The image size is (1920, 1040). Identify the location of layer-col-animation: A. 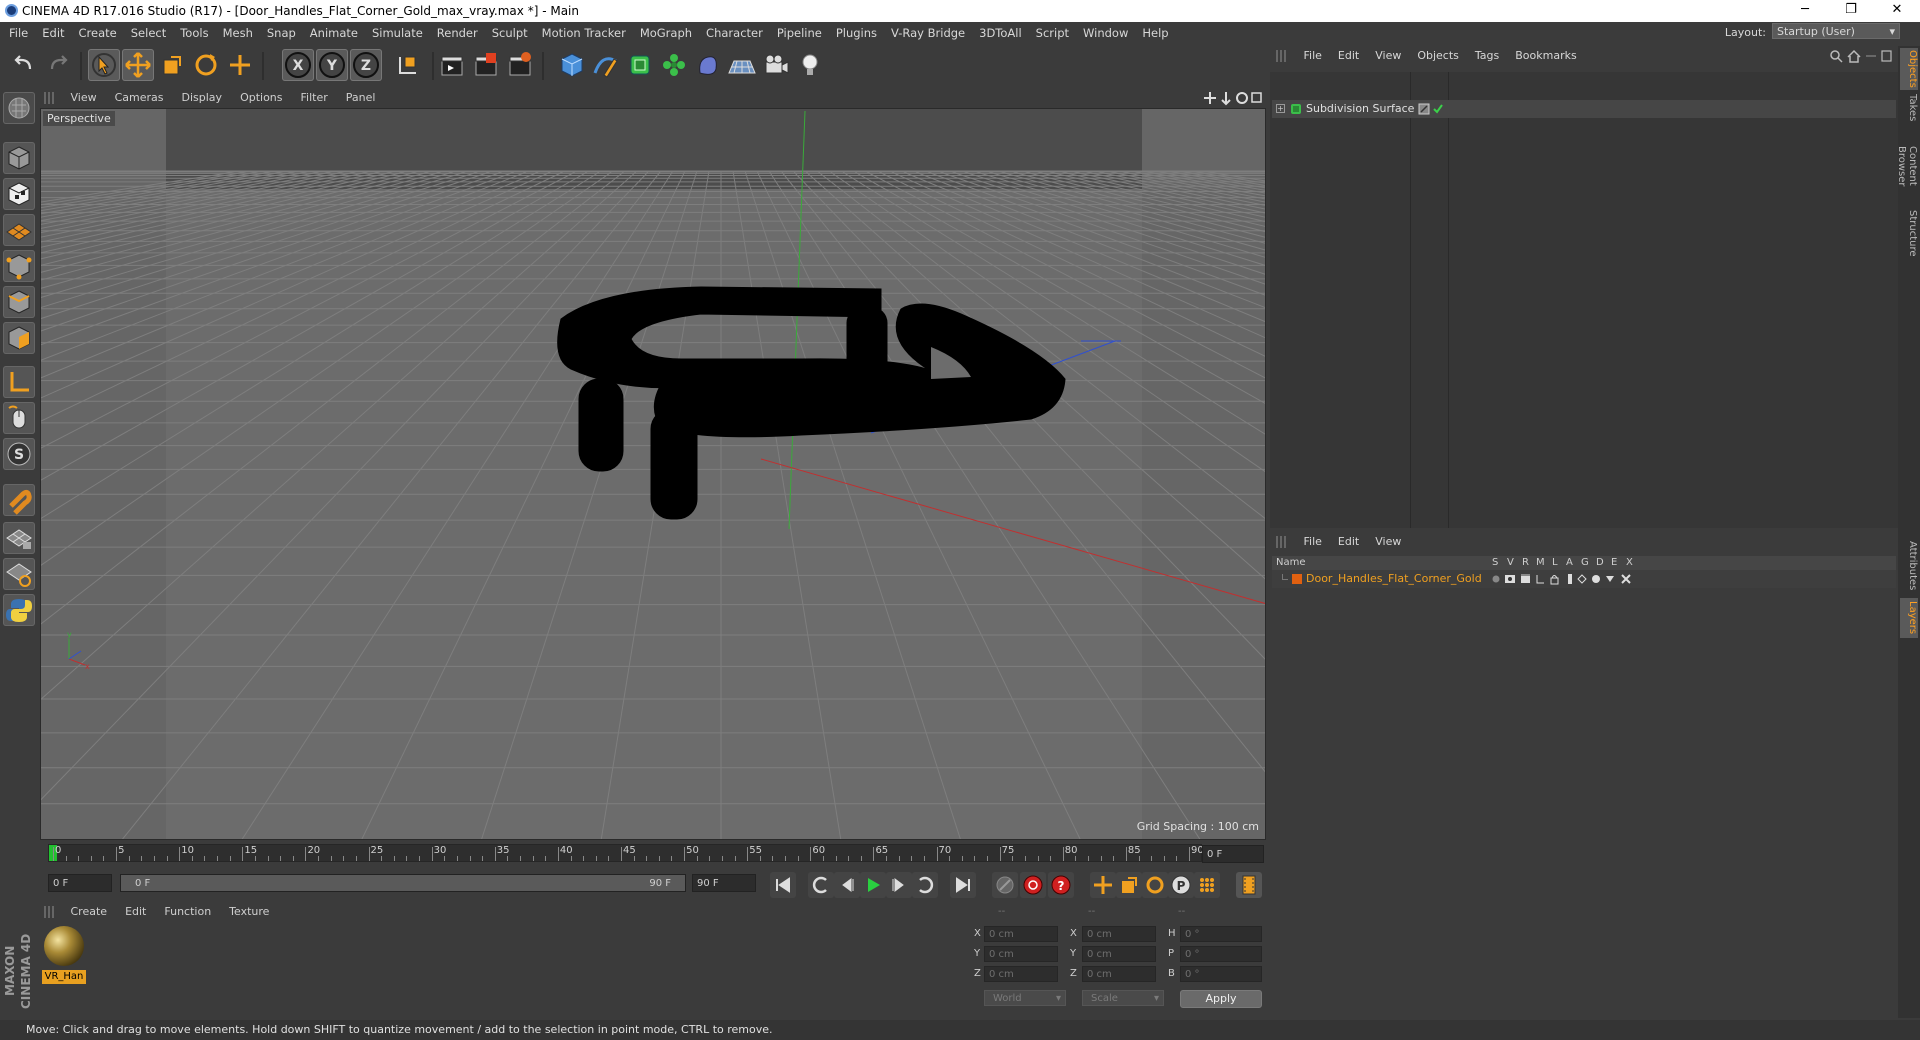
(1569, 563).